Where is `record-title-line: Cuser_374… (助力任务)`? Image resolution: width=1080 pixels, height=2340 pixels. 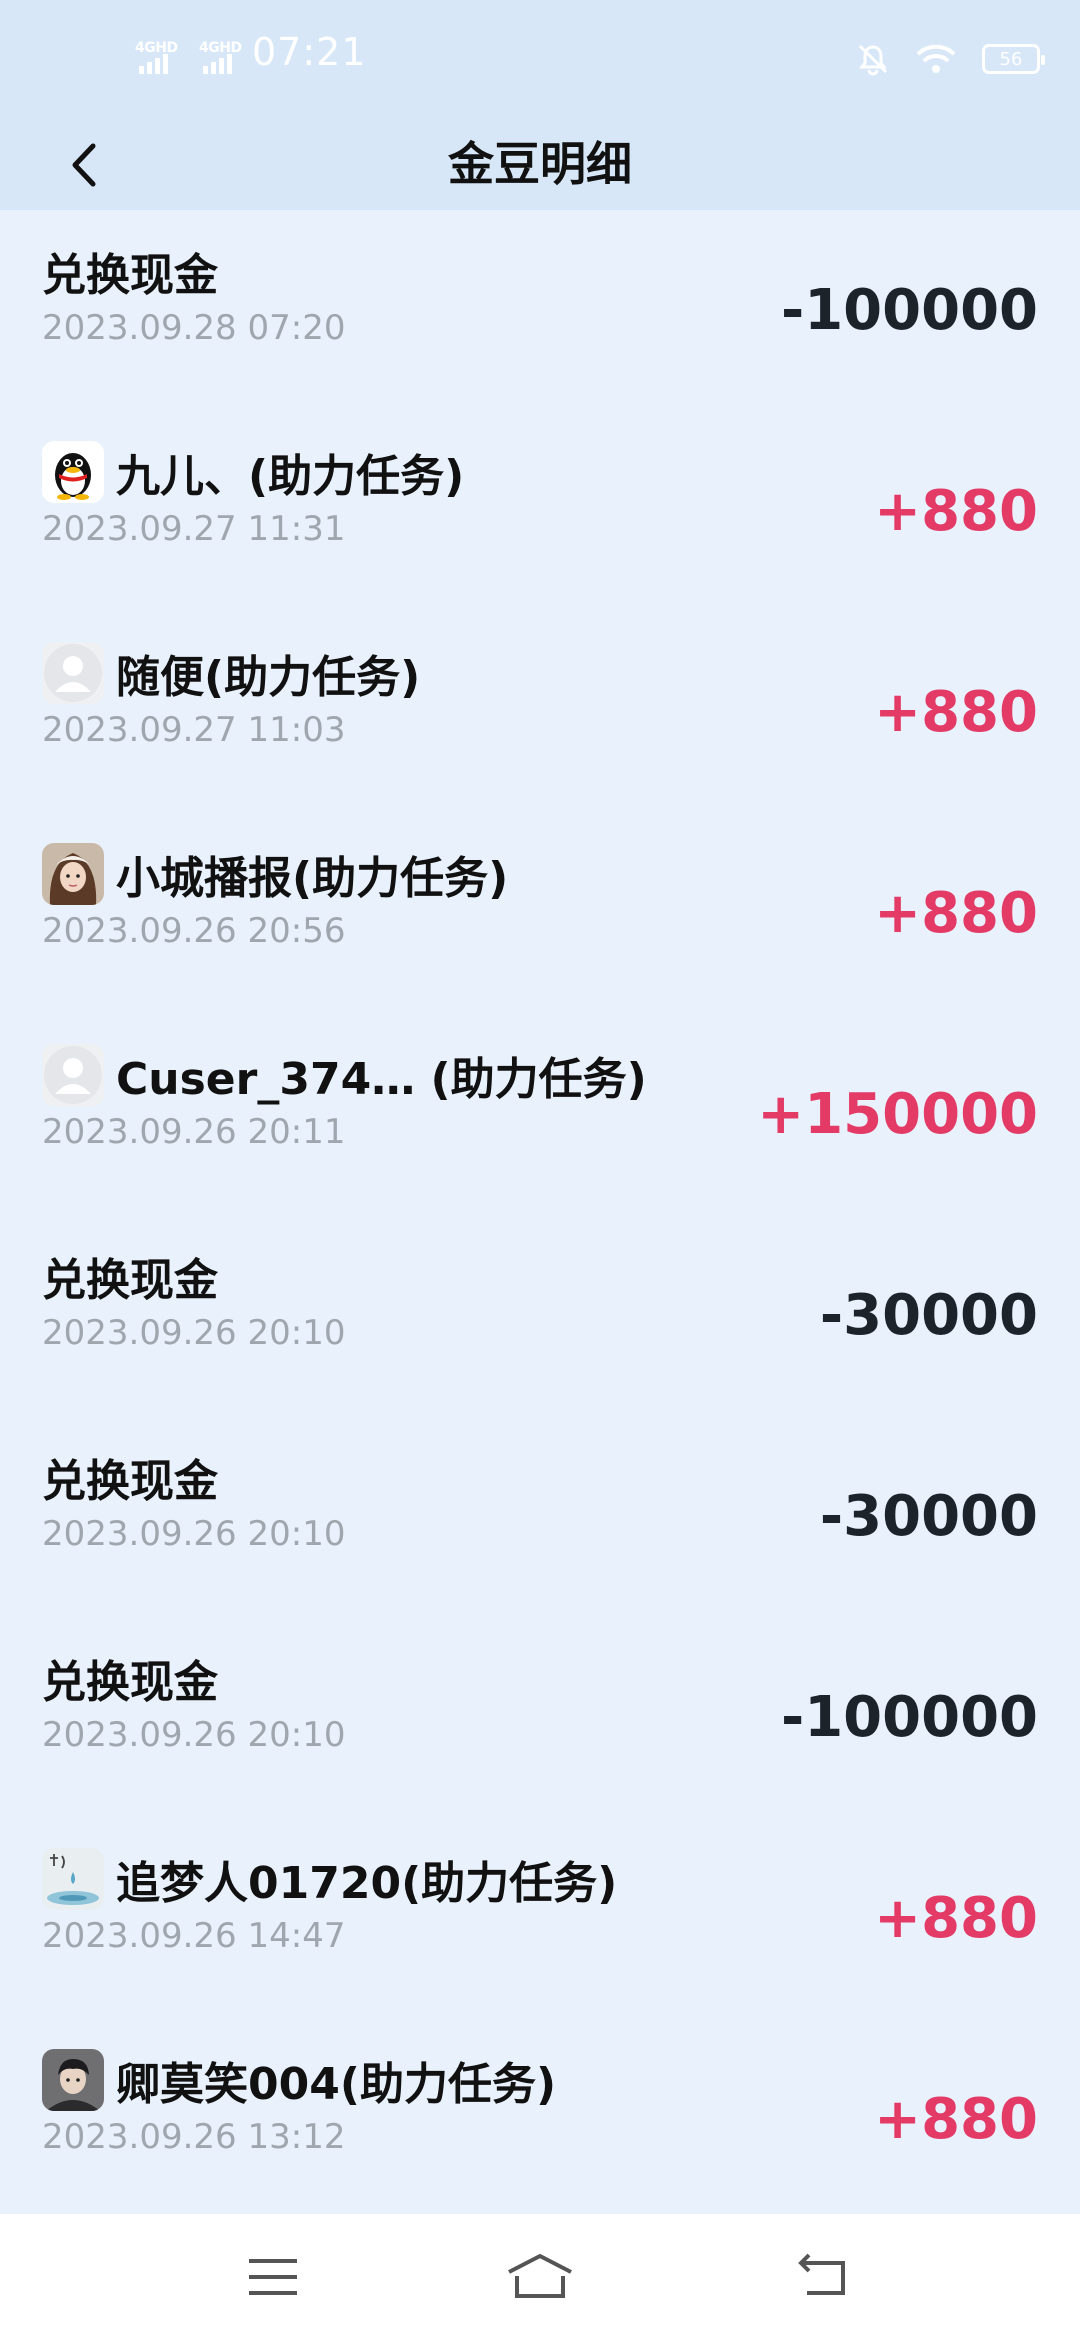 record-title-line: Cuser_374… (助力任务) is located at coordinates (344, 1075).